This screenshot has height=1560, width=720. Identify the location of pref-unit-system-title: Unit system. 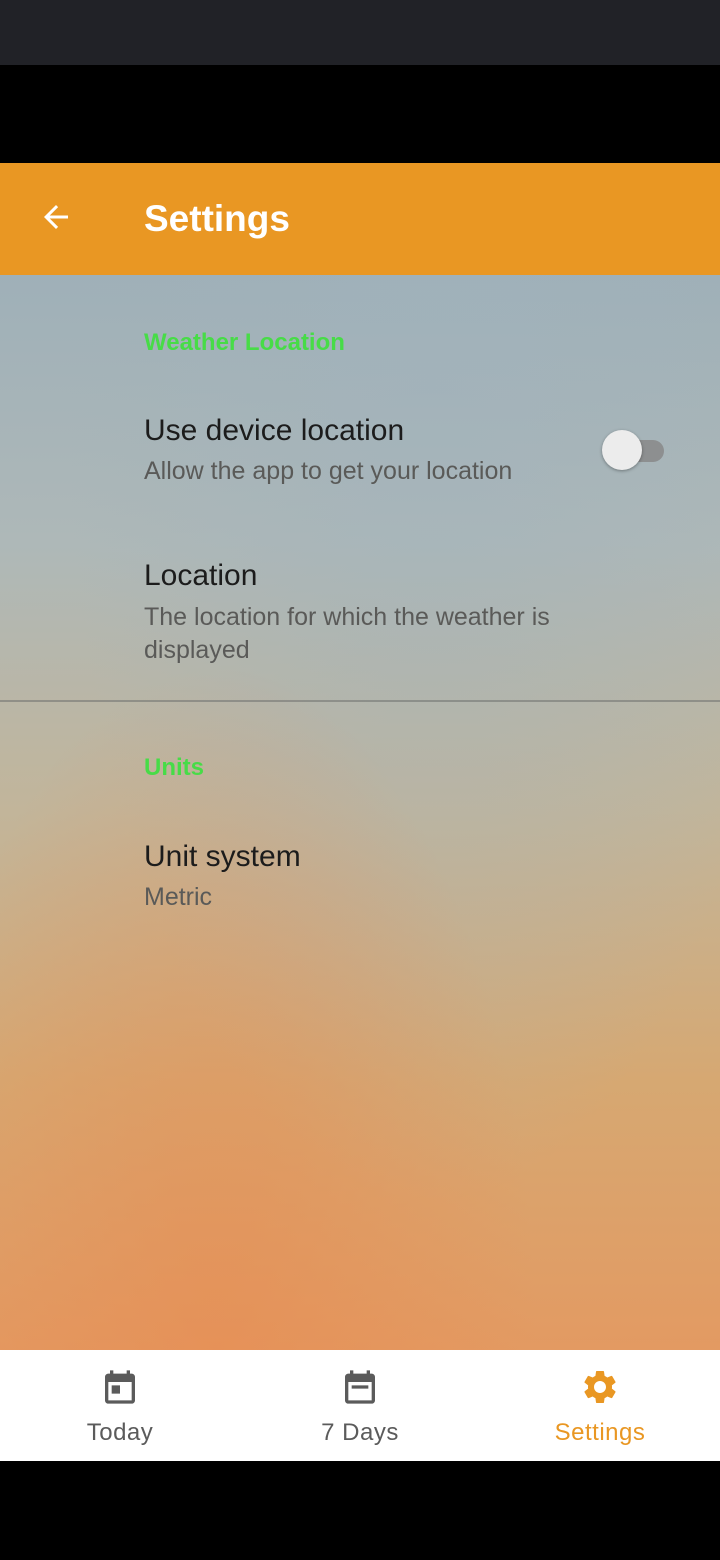
(222, 856).